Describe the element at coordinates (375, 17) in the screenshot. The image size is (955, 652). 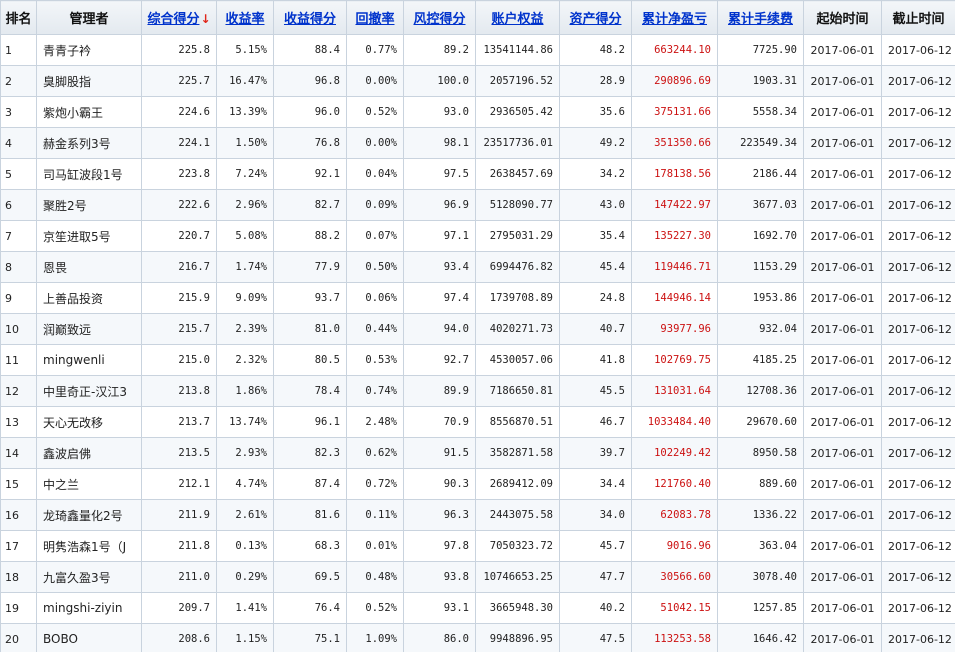
I see `column-header-drawdown-rate: 回撤率` at that location.